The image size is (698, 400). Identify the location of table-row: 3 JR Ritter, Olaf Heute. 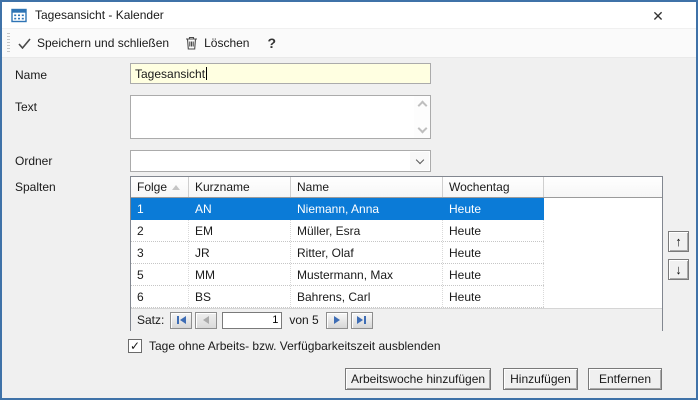
(337, 253).